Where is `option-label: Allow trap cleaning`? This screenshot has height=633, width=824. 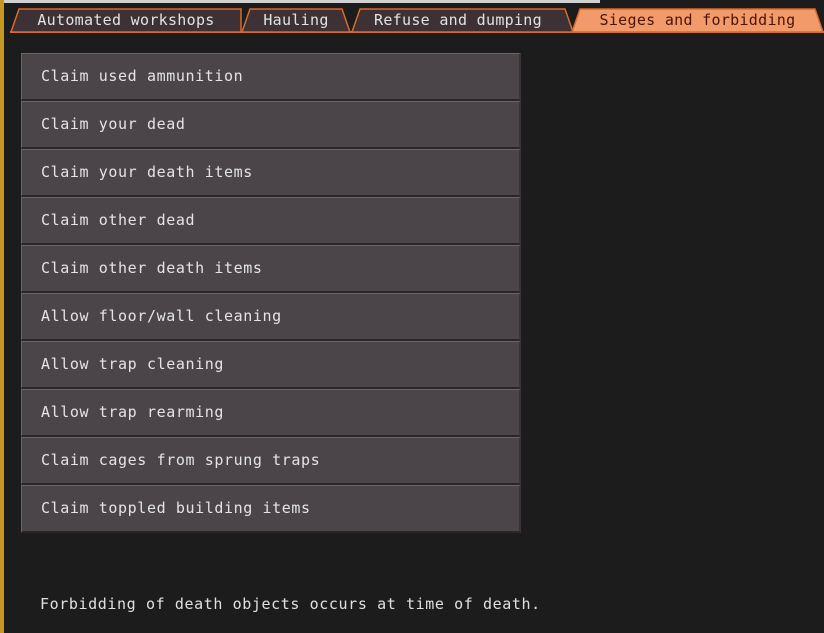 option-label: Allow trap cleaning is located at coordinates (132, 364).